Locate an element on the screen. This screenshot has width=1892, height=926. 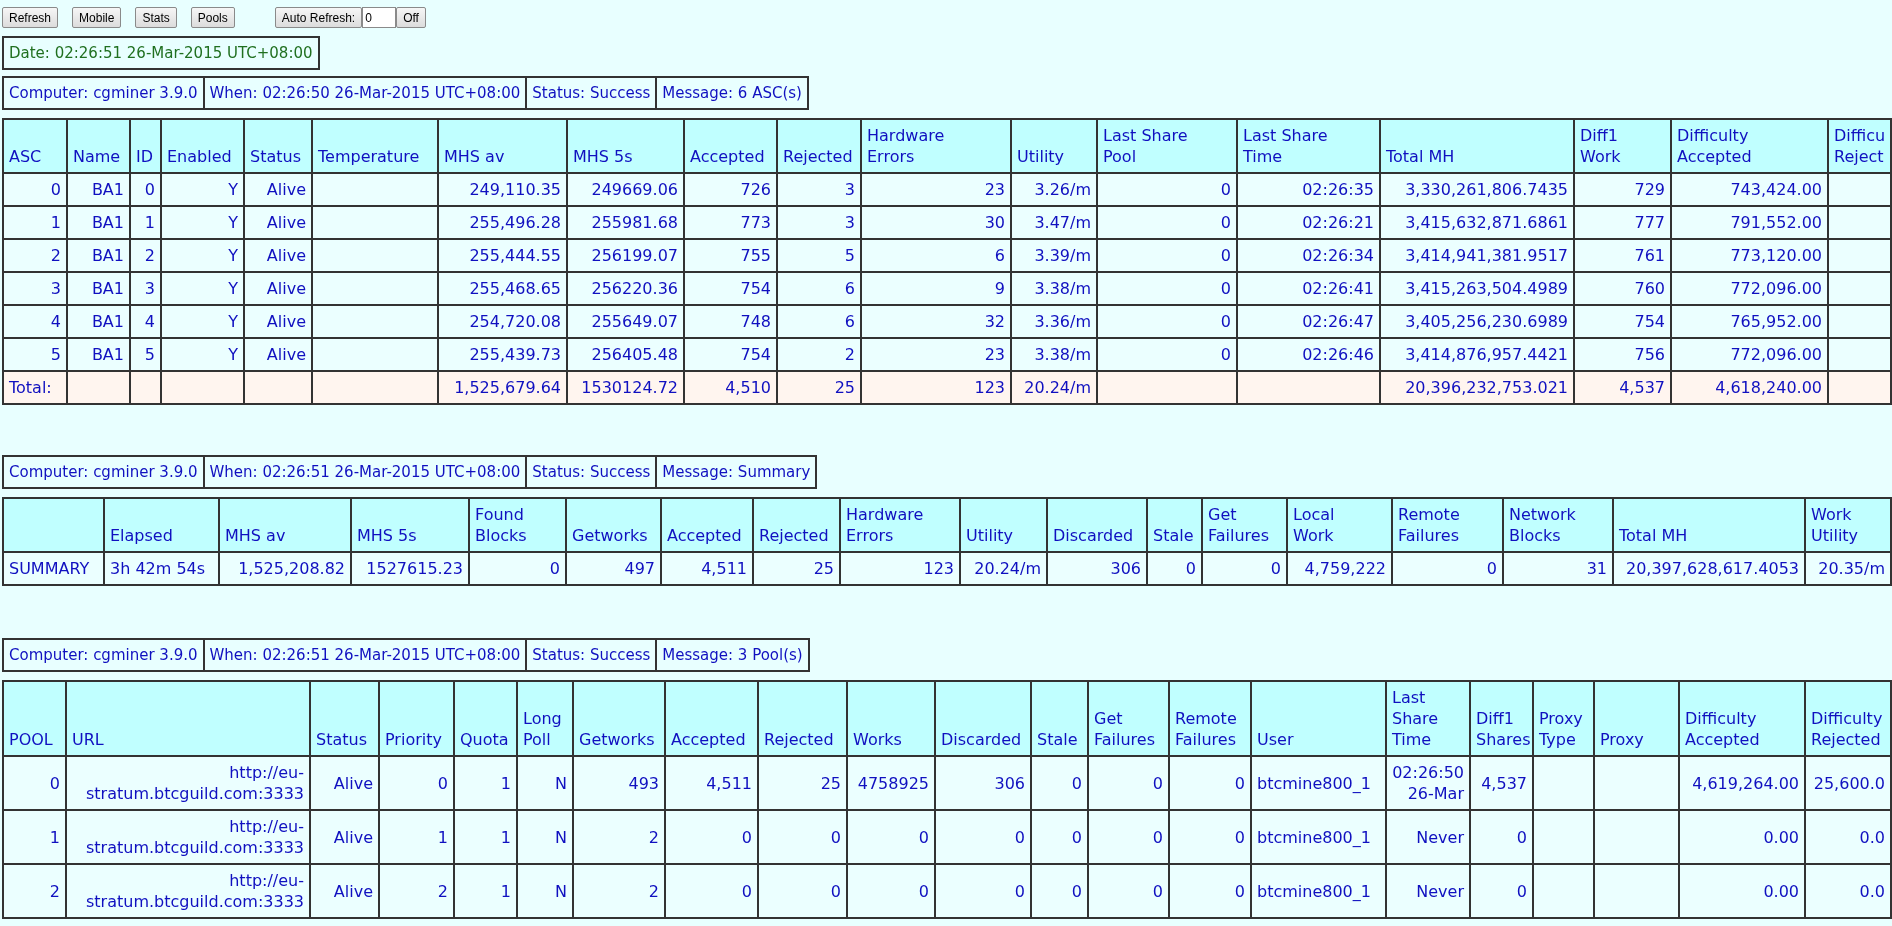
column-header: Diff1 Shares is located at coordinates (1501, 718).